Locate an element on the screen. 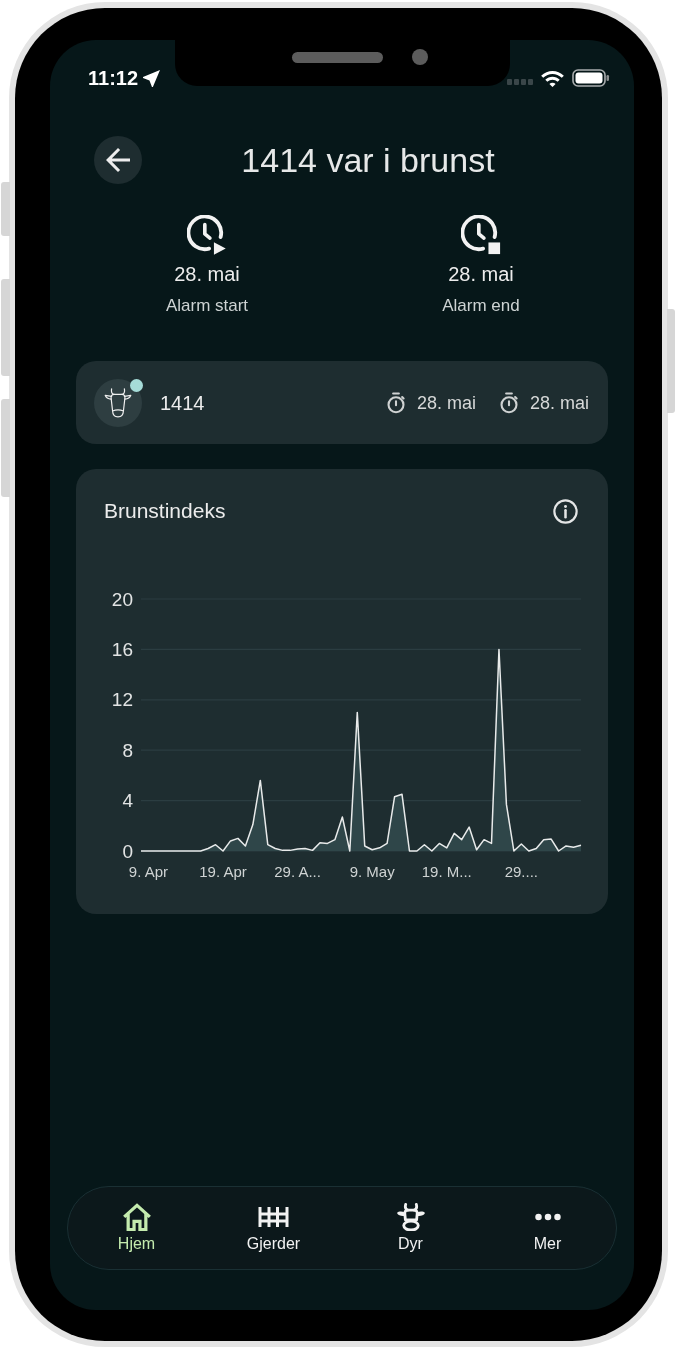 The image size is (676, 1350). nav-tab: Gjerder is located at coordinates (273, 1228).